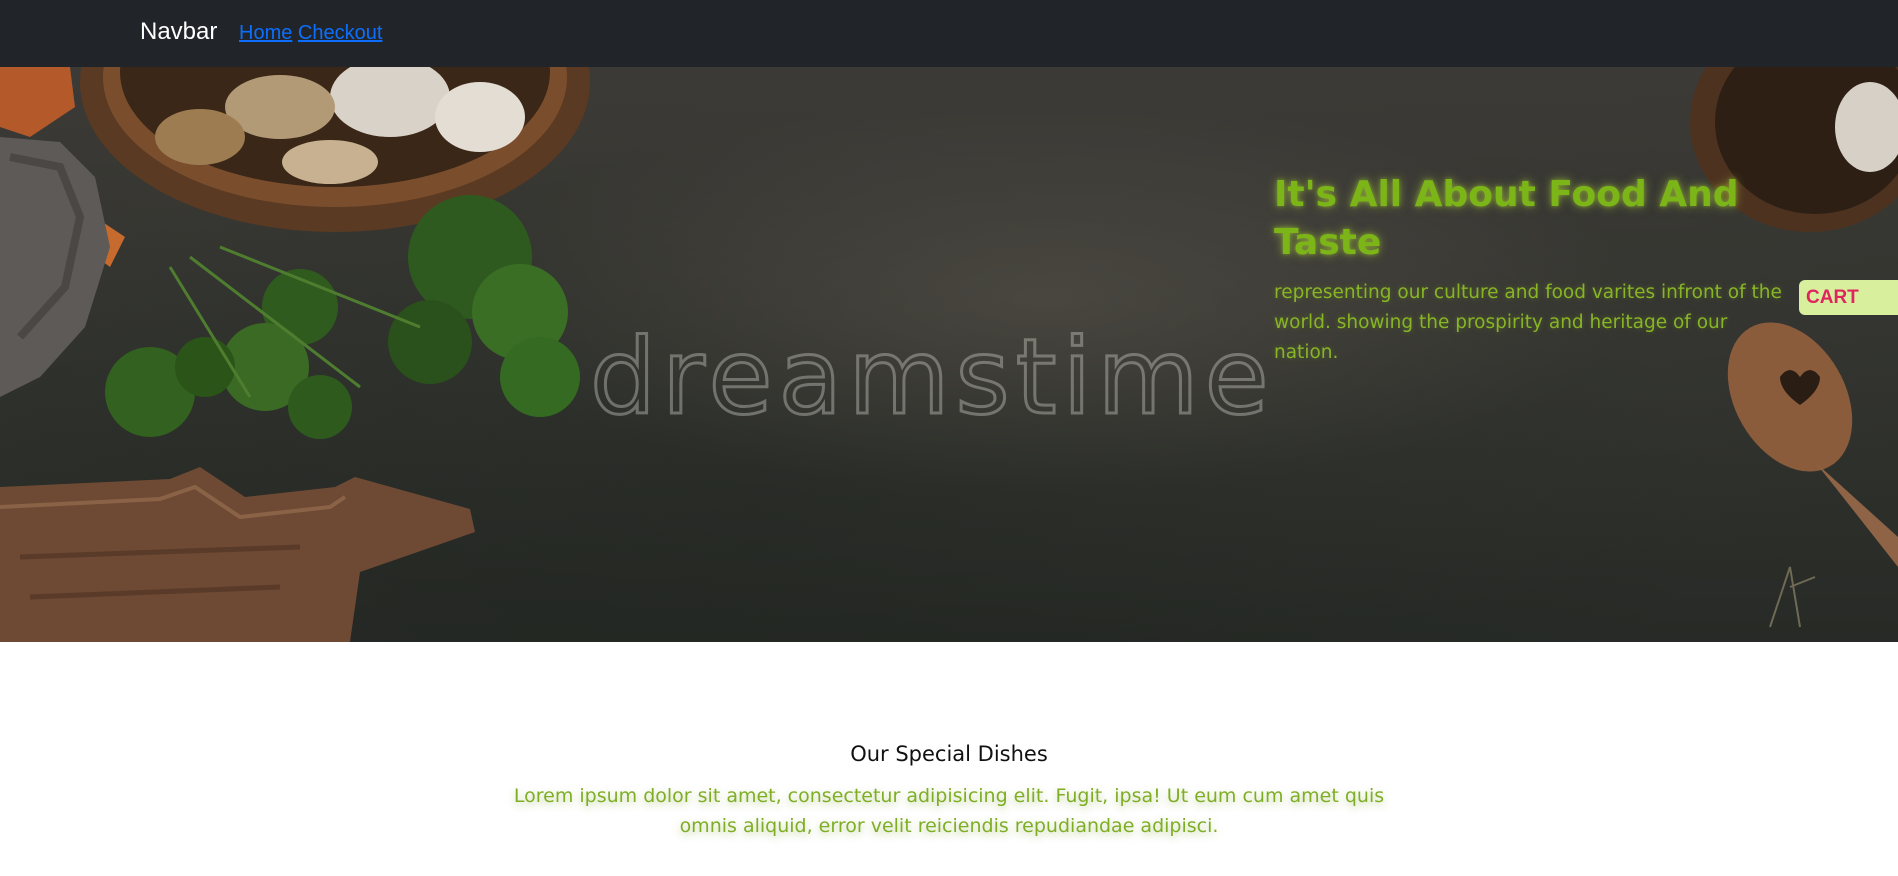  What do you see at coordinates (1848, 297) in the screenshot?
I see `cart-button: CART` at bounding box center [1848, 297].